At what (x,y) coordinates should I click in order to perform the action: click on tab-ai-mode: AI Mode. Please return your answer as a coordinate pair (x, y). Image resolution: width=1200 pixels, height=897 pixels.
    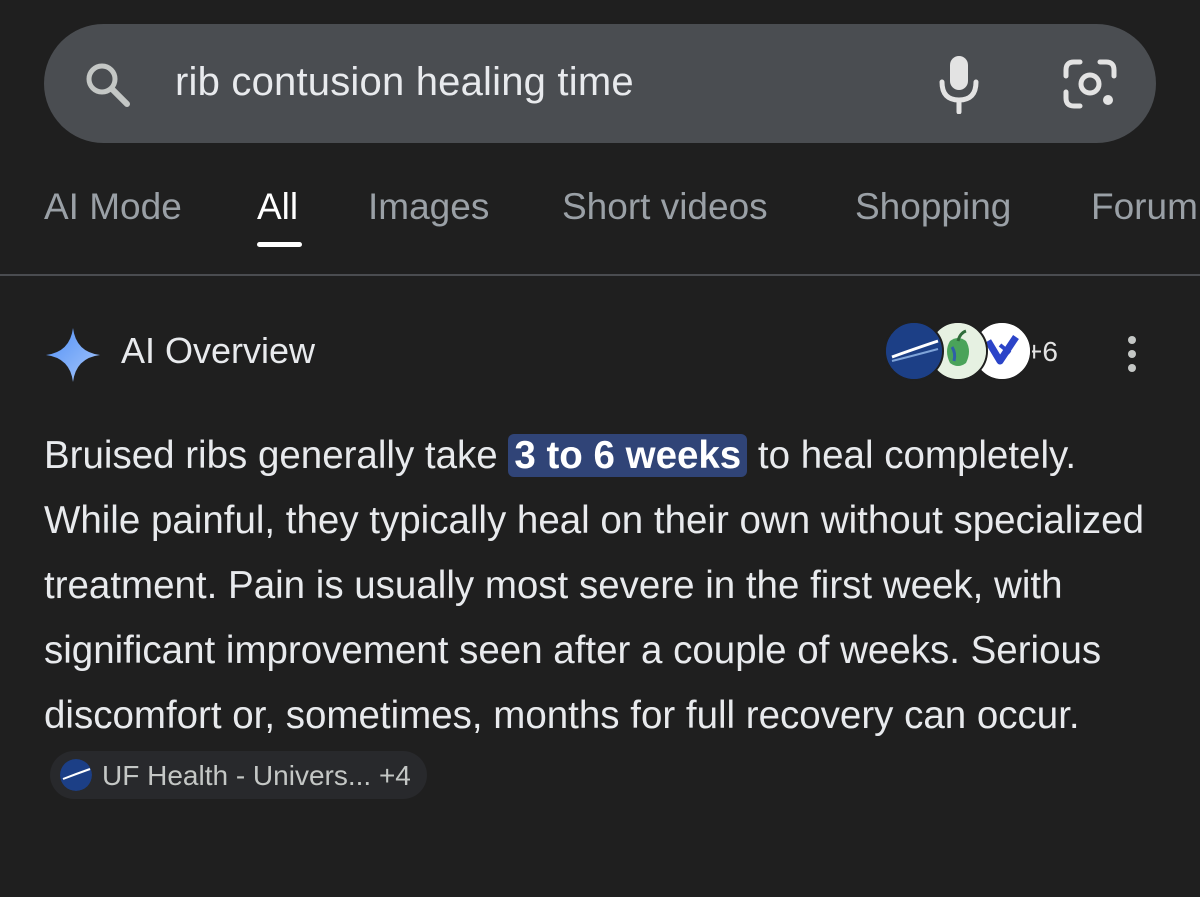
    Looking at the image, I should click on (113, 207).